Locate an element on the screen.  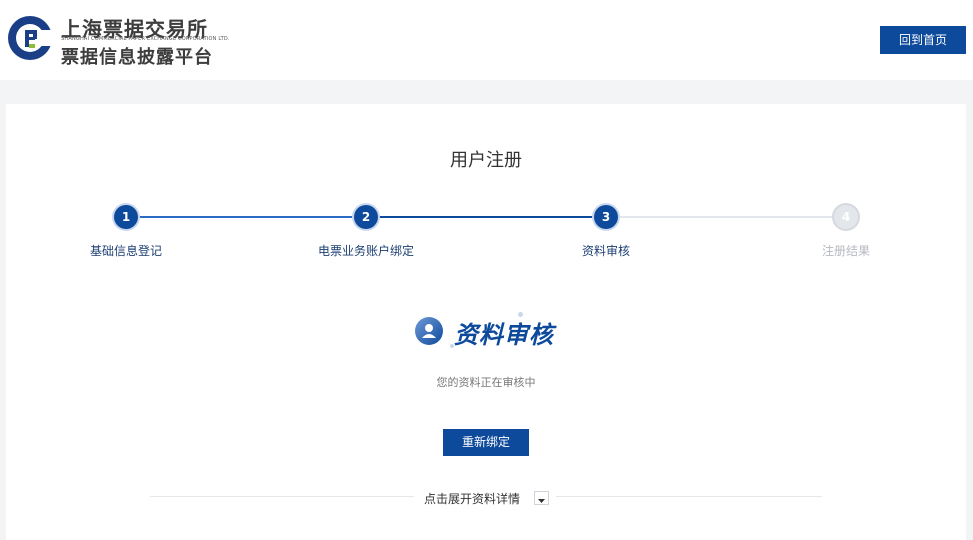
step-3-label: 资料审核 is located at coordinates (605, 251).